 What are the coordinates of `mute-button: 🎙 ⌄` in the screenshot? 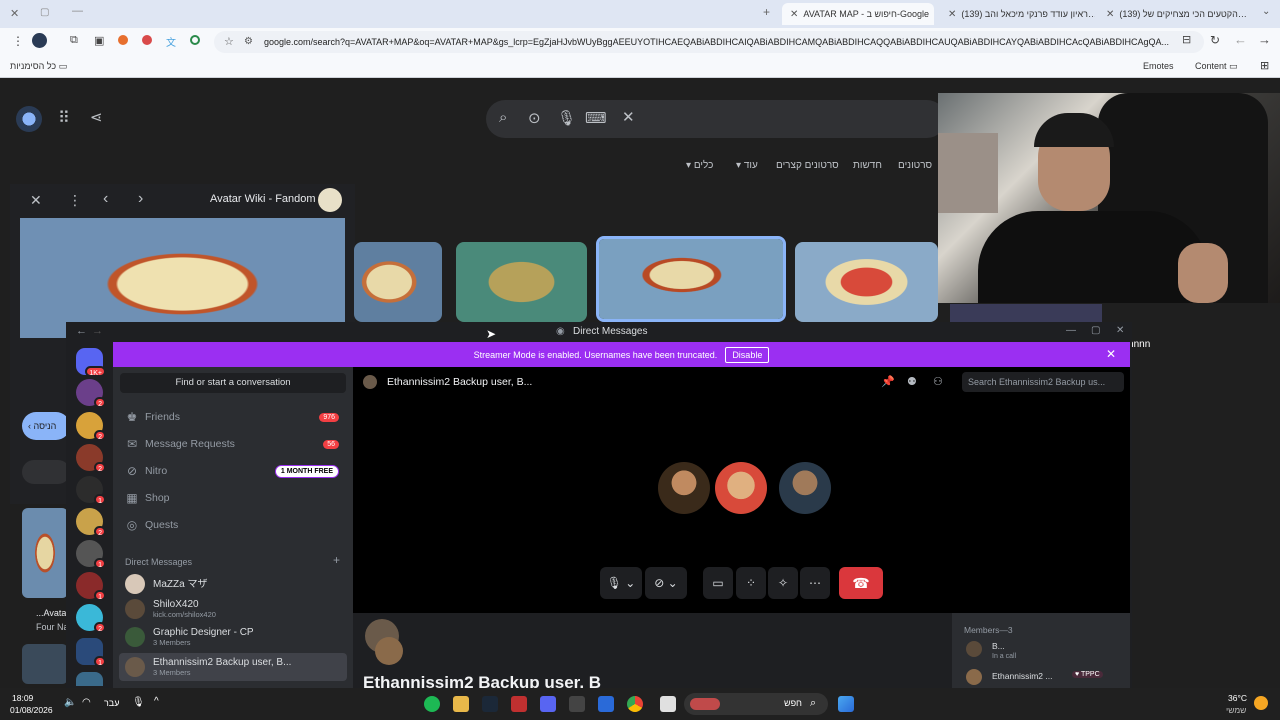 It's located at (621, 583).